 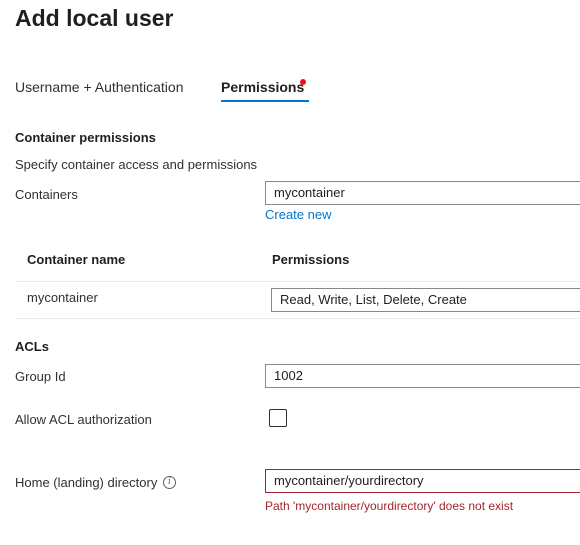 What do you see at coordinates (136, 164) in the screenshot?
I see `container-permissions-description: Specify container access and permissions` at bounding box center [136, 164].